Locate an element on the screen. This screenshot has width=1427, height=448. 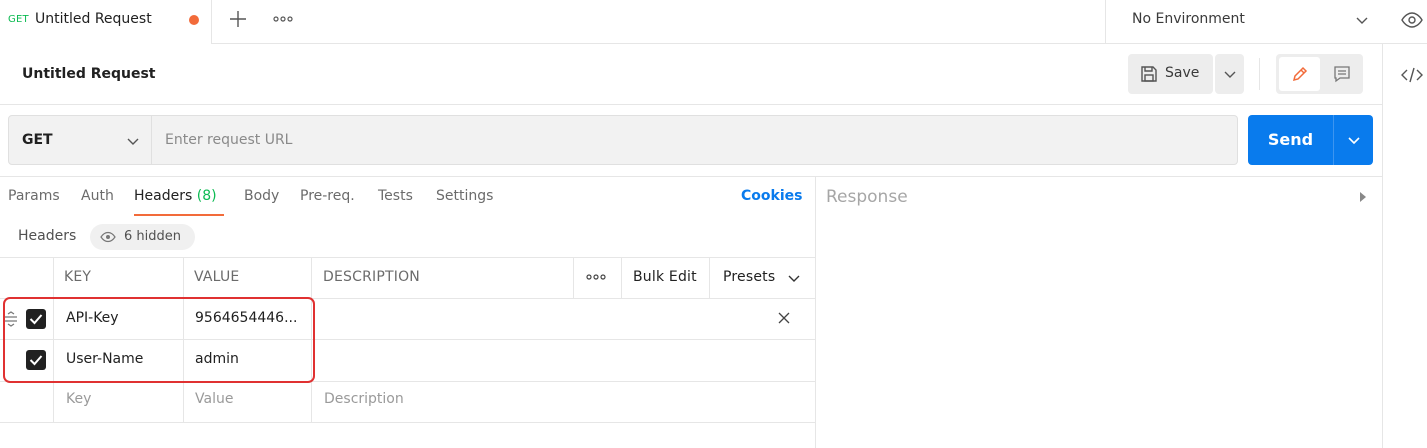
column-options-ellipsis-icon is located at coordinates (596, 277).